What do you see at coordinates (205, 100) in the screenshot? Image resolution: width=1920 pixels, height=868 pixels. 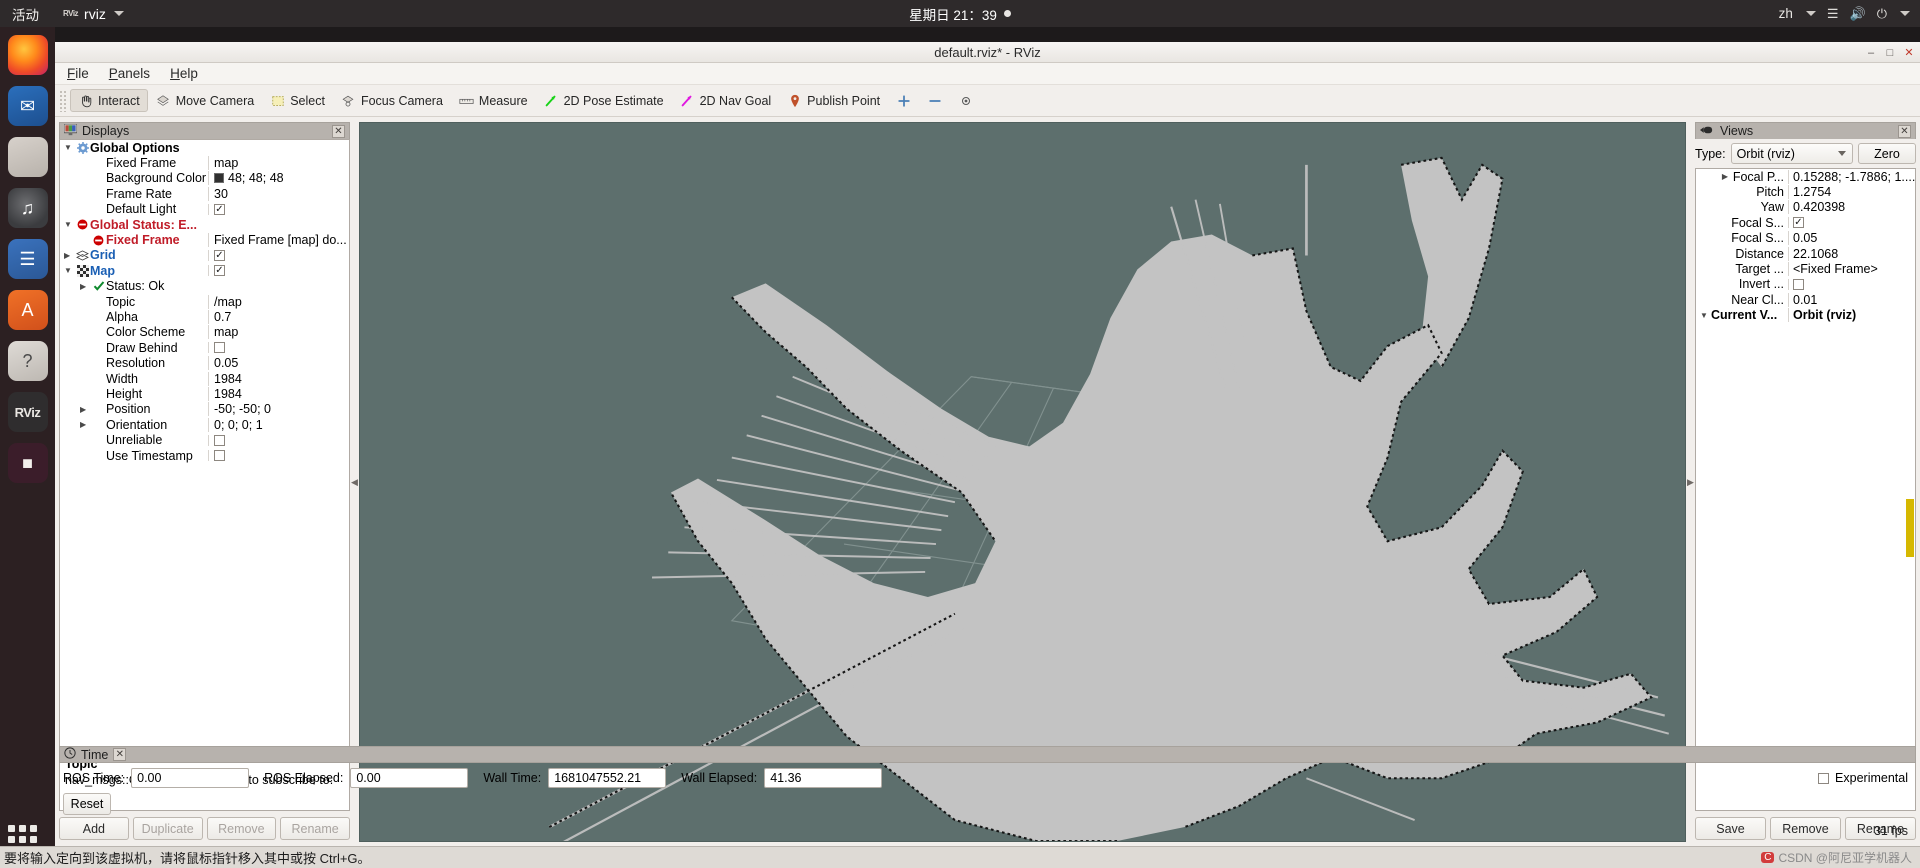 I see `tool-move-camera: Move Camera` at bounding box center [205, 100].